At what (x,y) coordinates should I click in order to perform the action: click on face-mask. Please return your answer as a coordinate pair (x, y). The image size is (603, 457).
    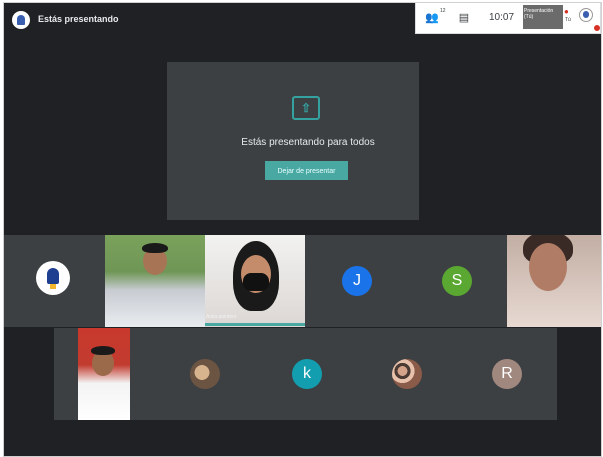
    Looking at the image, I should click on (256, 282).